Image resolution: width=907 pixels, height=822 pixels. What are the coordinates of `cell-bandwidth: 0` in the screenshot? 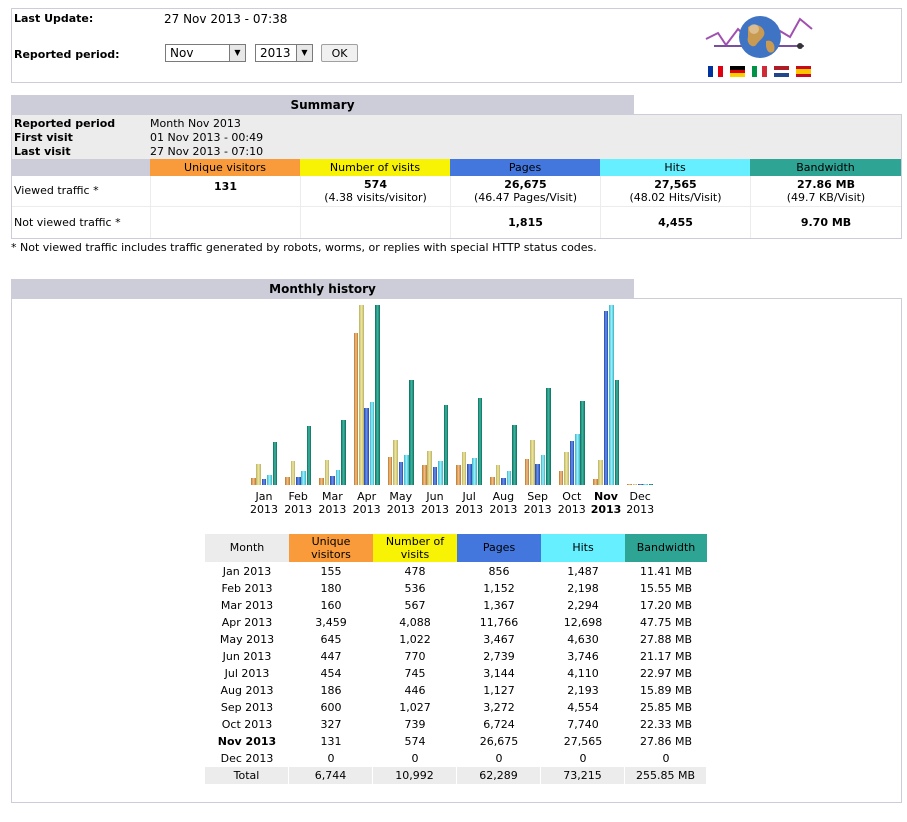 It's located at (666, 758).